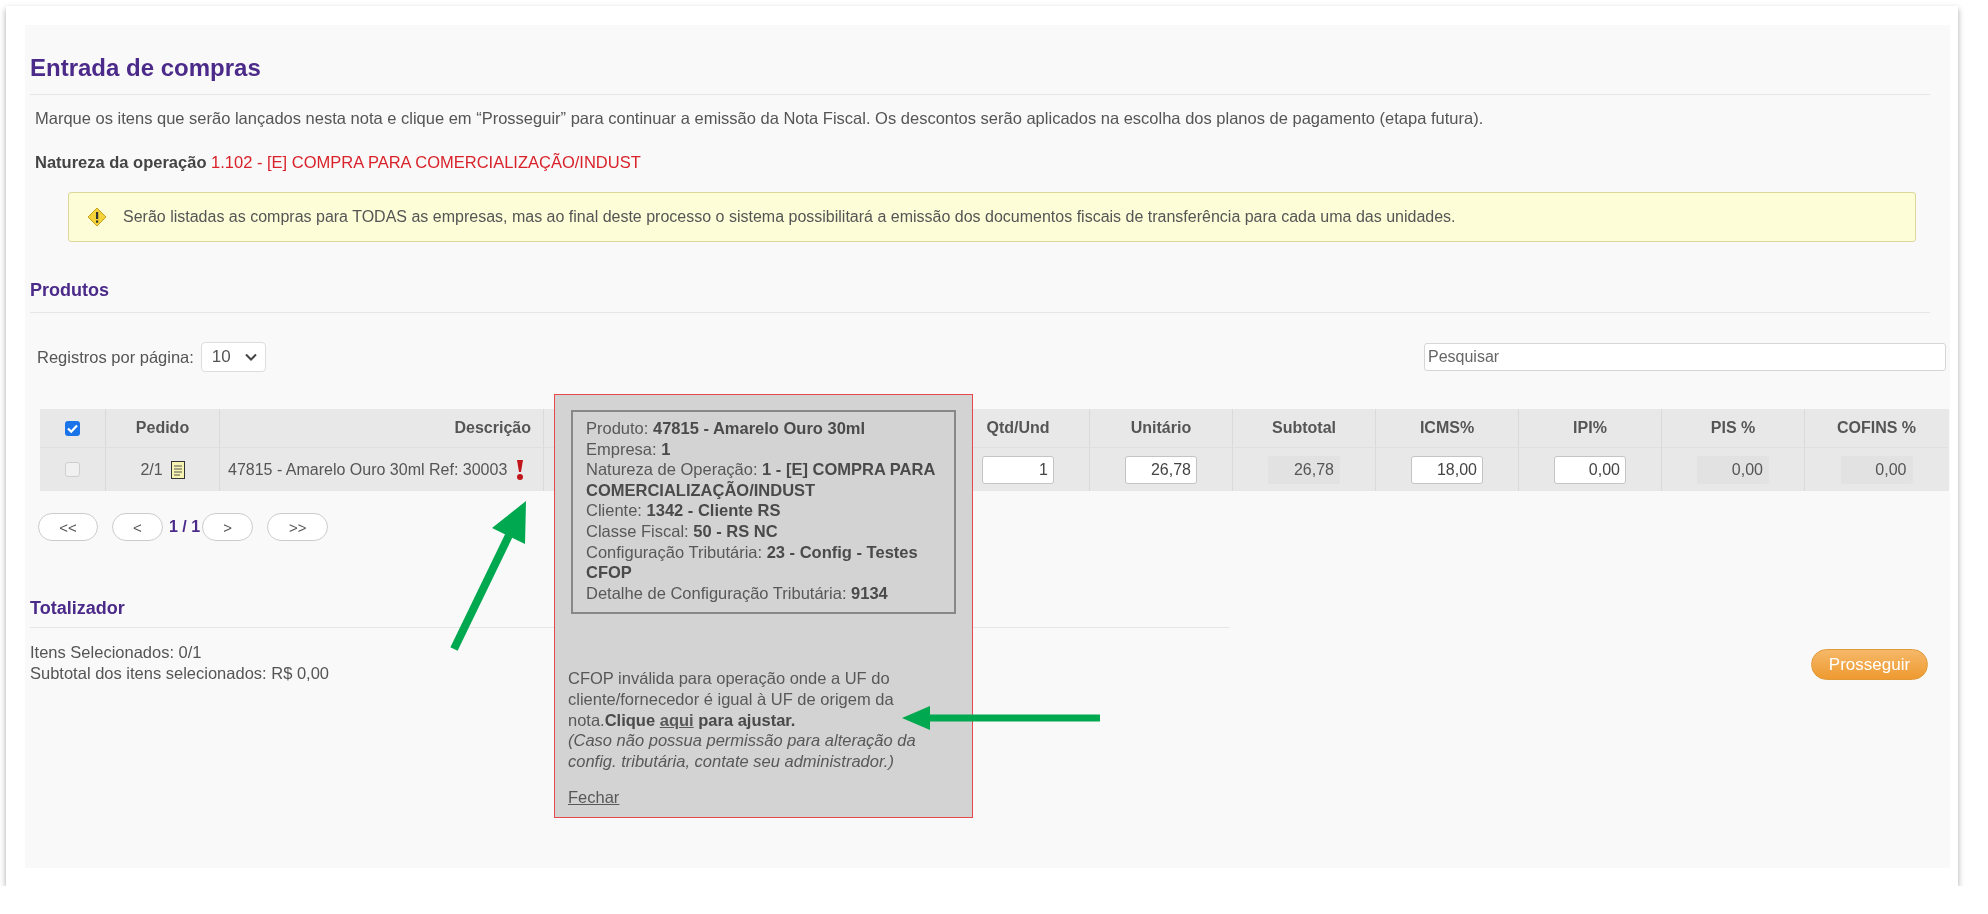 Image resolution: width=1988 pixels, height=914 pixels. What do you see at coordinates (426, 162) in the screenshot?
I see `operation-value: 1.102 - [E] COMPRA PARA COMERCIALIZAÇÃO/INDUST` at bounding box center [426, 162].